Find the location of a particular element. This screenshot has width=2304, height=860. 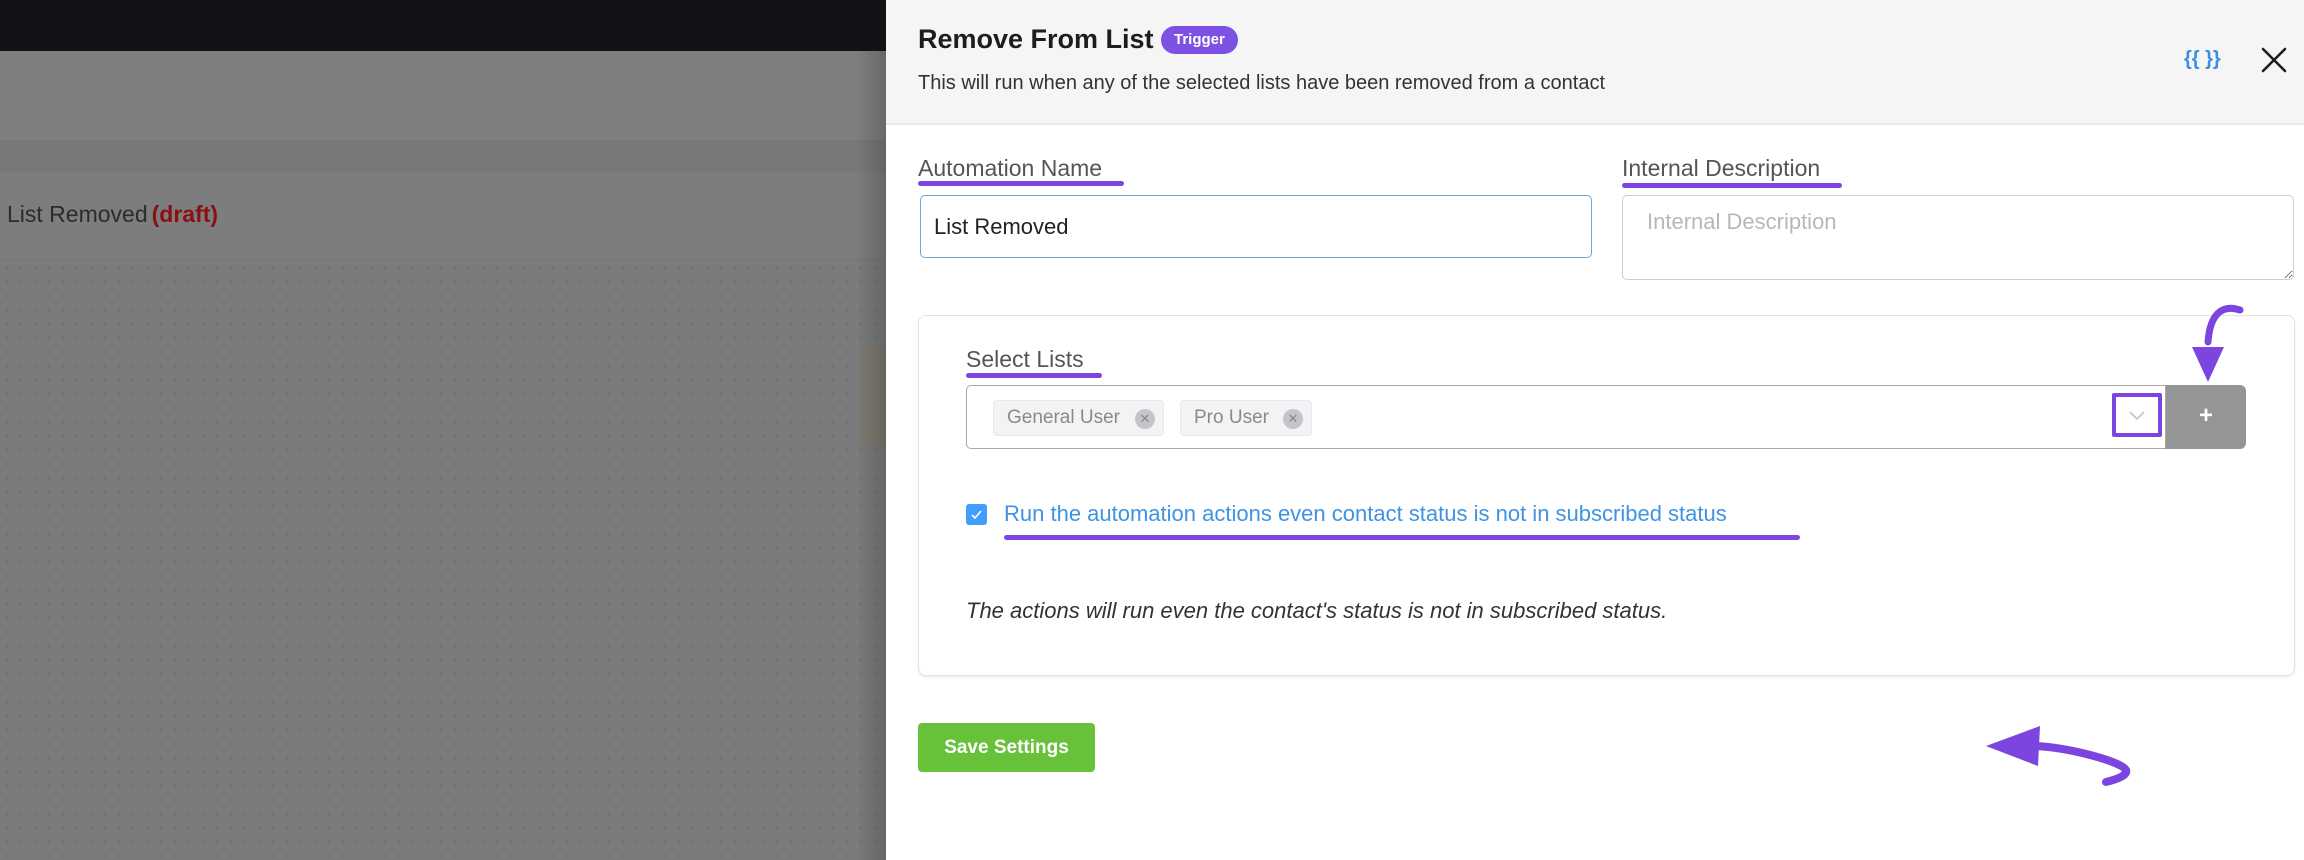

save-settings-button: Save Settings is located at coordinates (1006, 747).